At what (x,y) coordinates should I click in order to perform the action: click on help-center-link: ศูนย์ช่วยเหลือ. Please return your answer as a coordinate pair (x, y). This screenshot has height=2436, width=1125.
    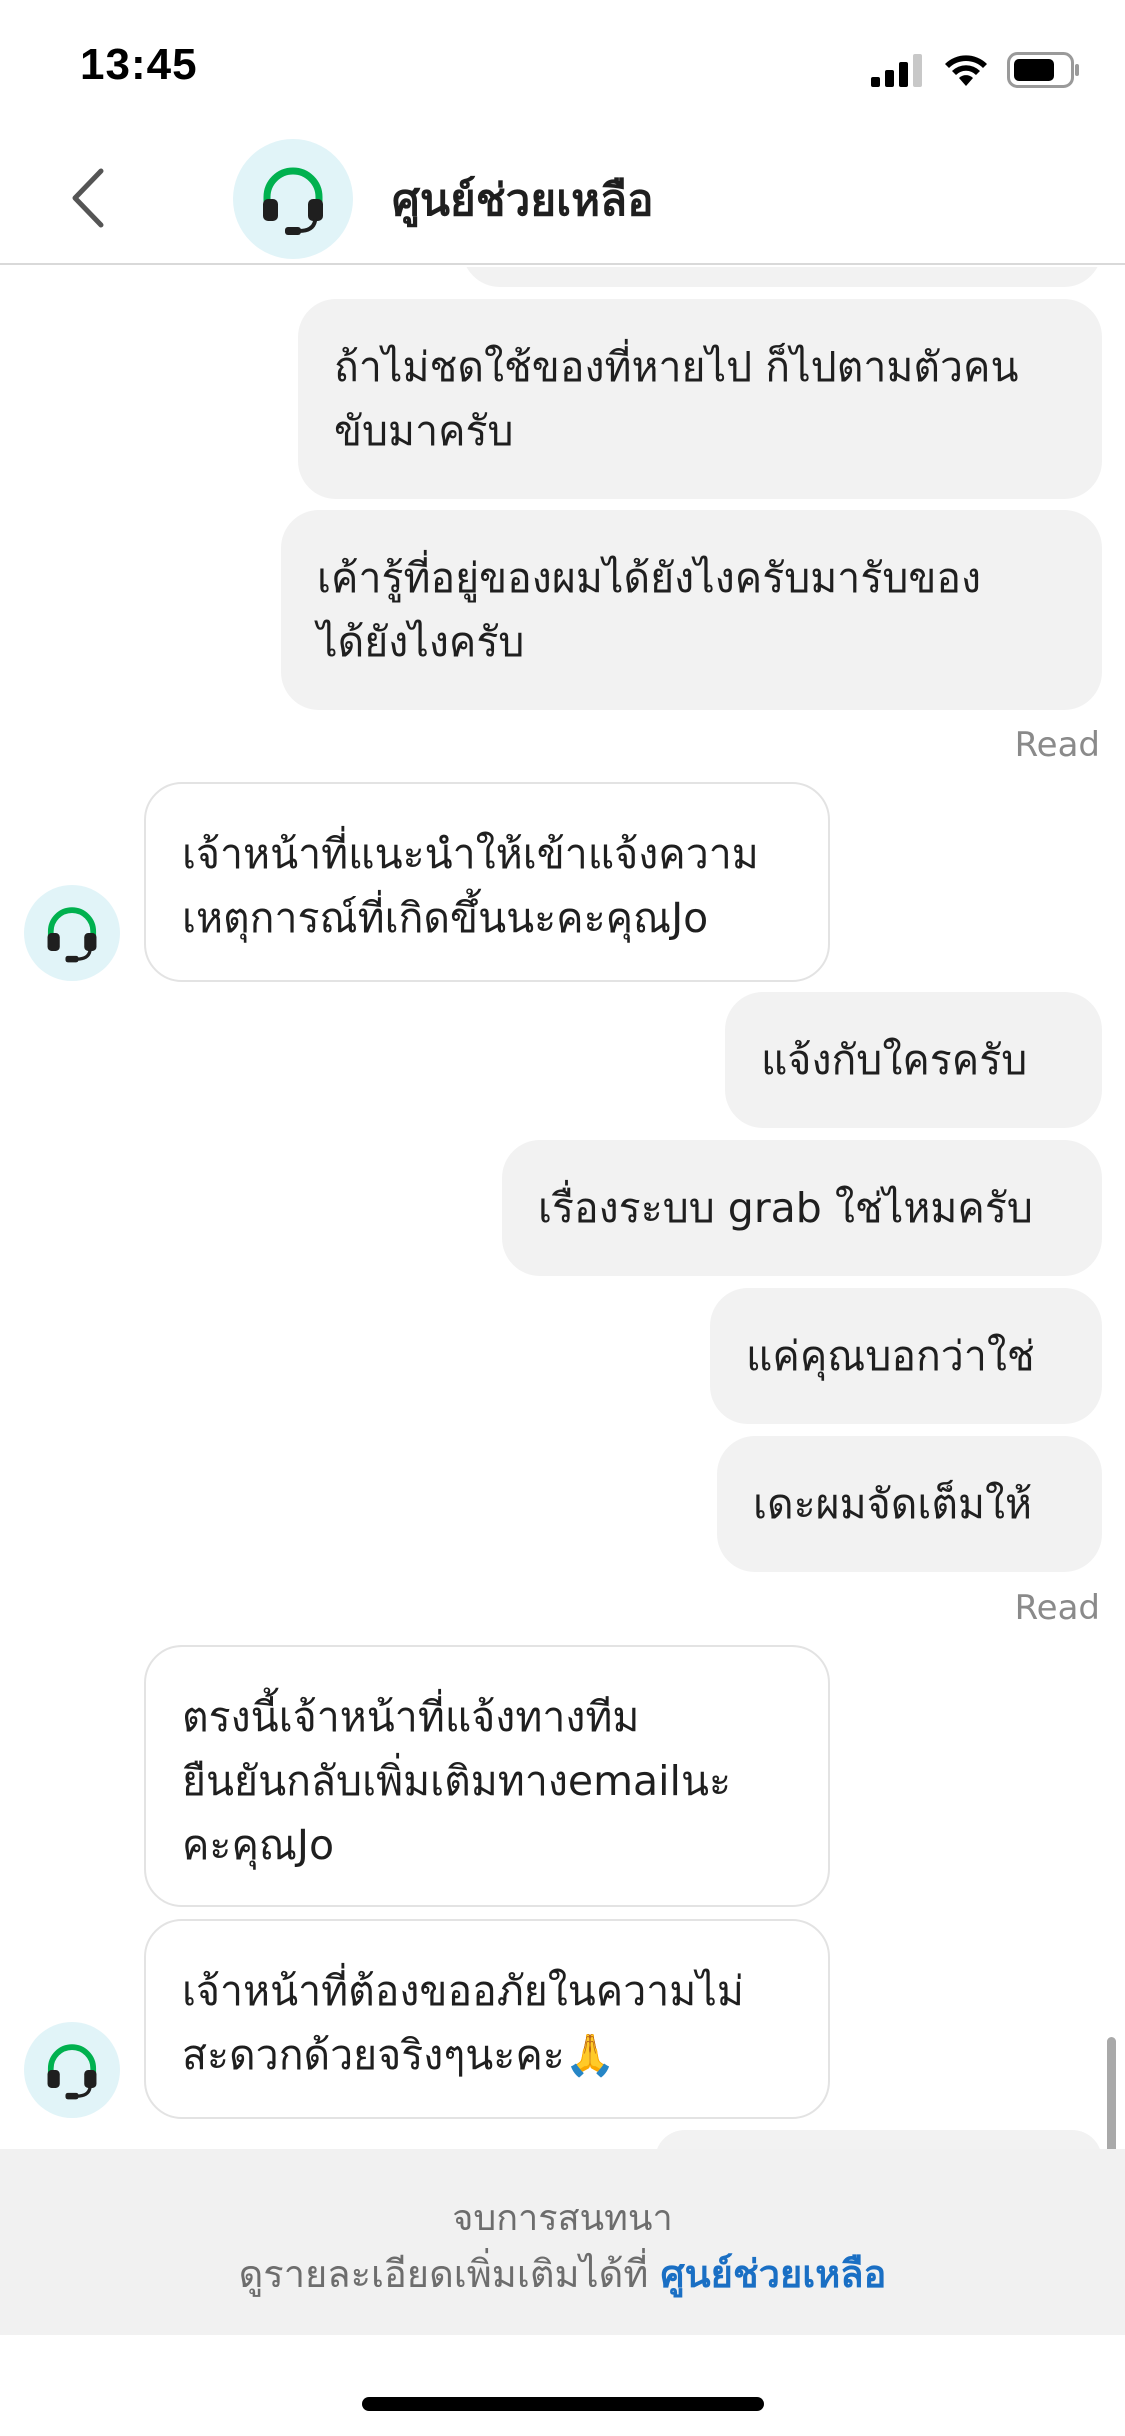
    Looking at the image, I should click on (773, 2274).